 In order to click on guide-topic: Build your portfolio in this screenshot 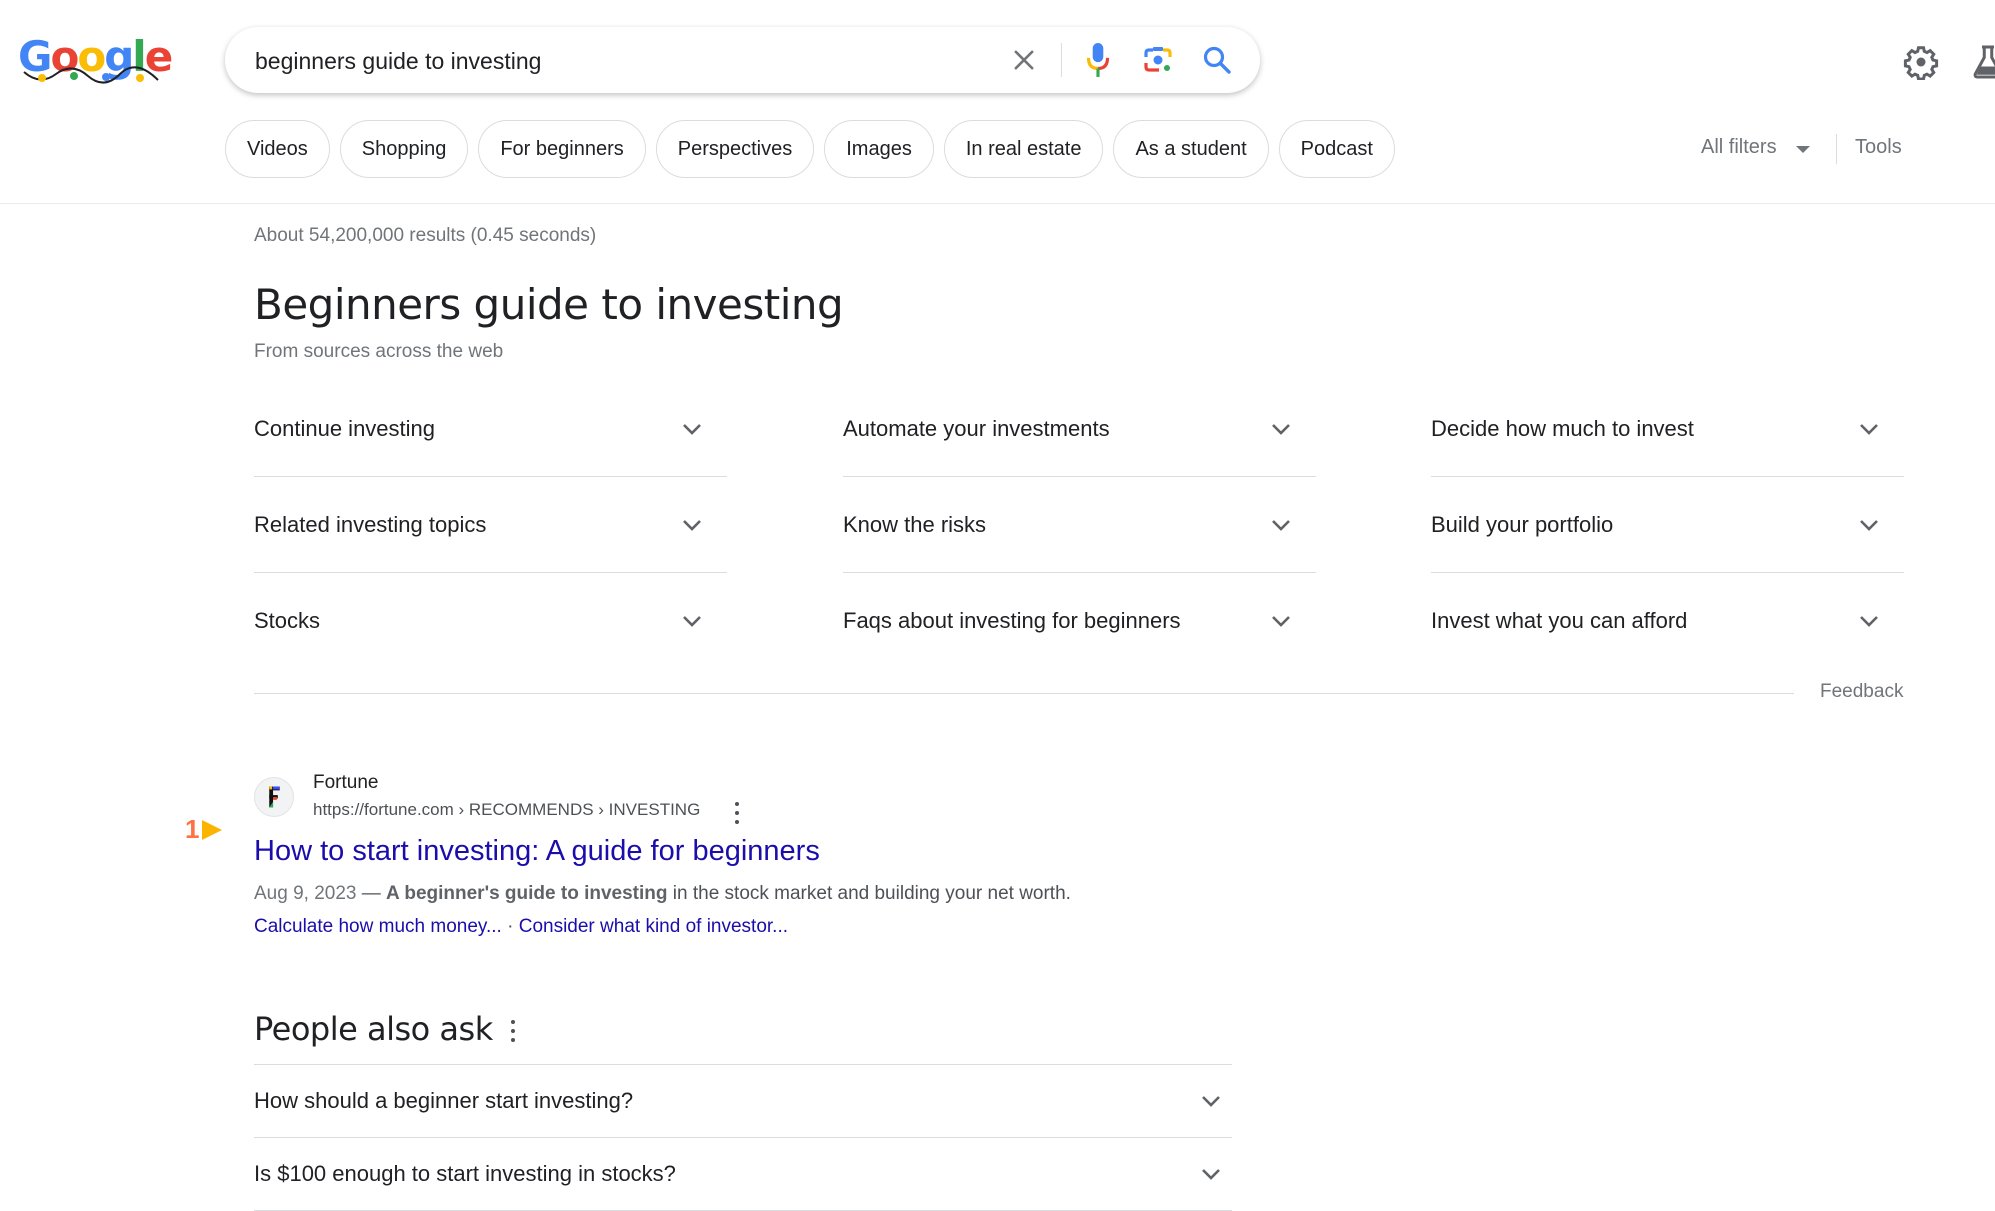, I will do `click(1667, 525)`.